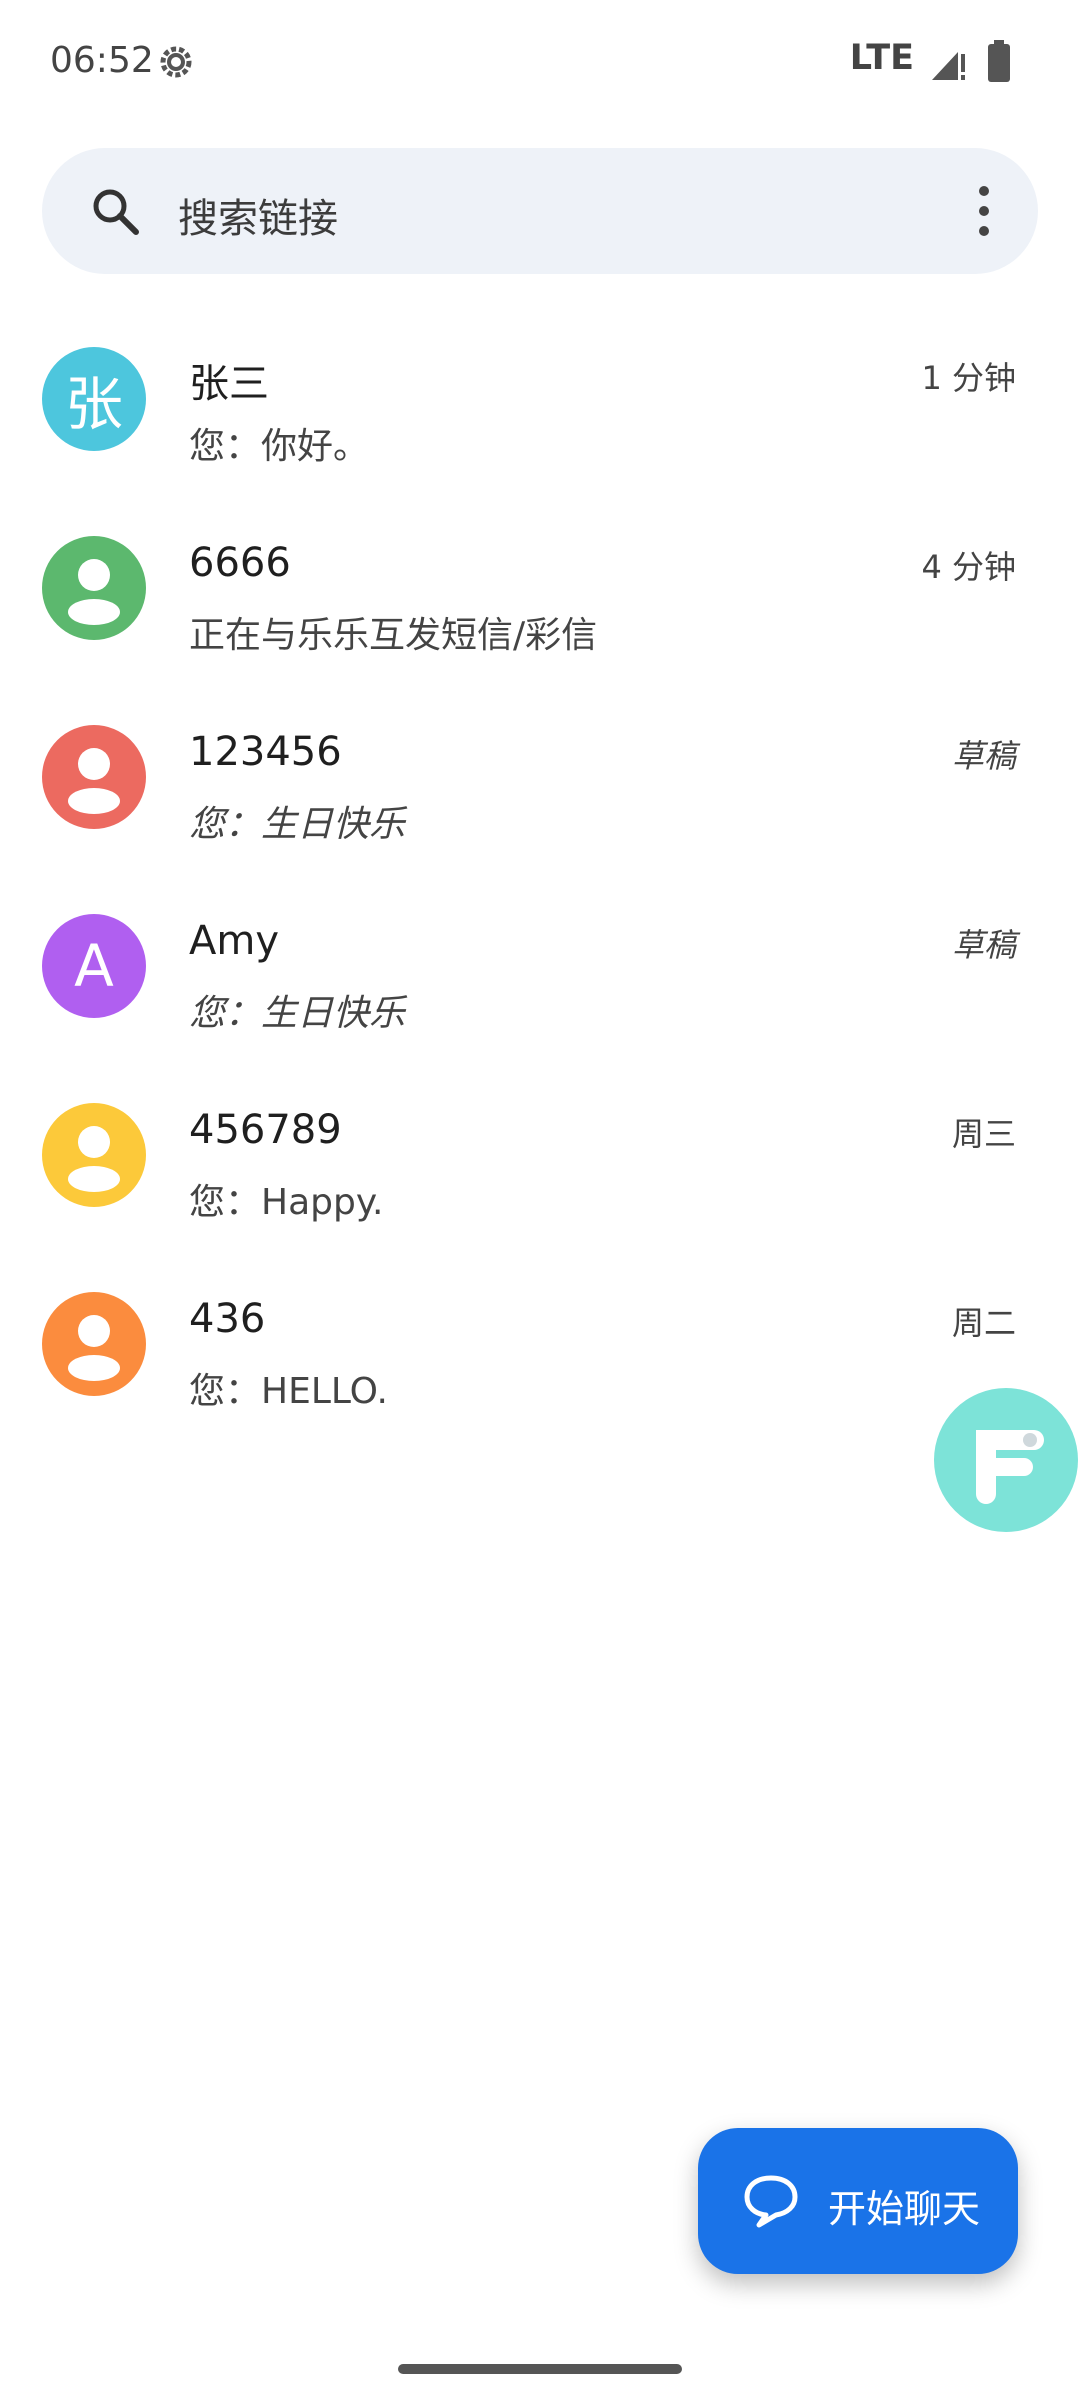 The image size is (1080, 2400). I want to click on home-indicator, so click(540, 2369).